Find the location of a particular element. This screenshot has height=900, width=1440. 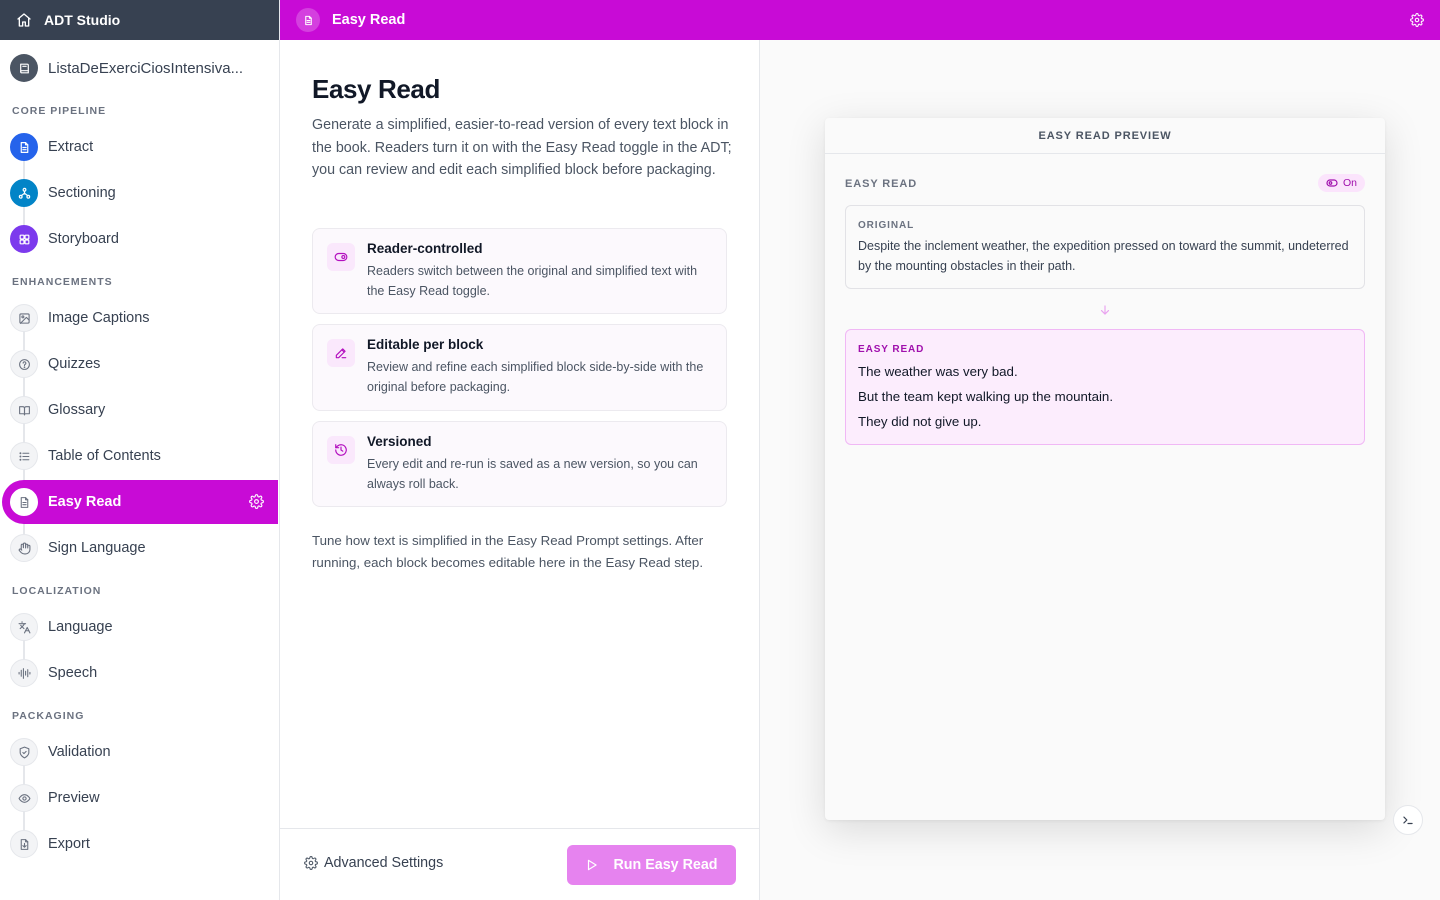

shield-check-icon is located at coordinates (24, 752).